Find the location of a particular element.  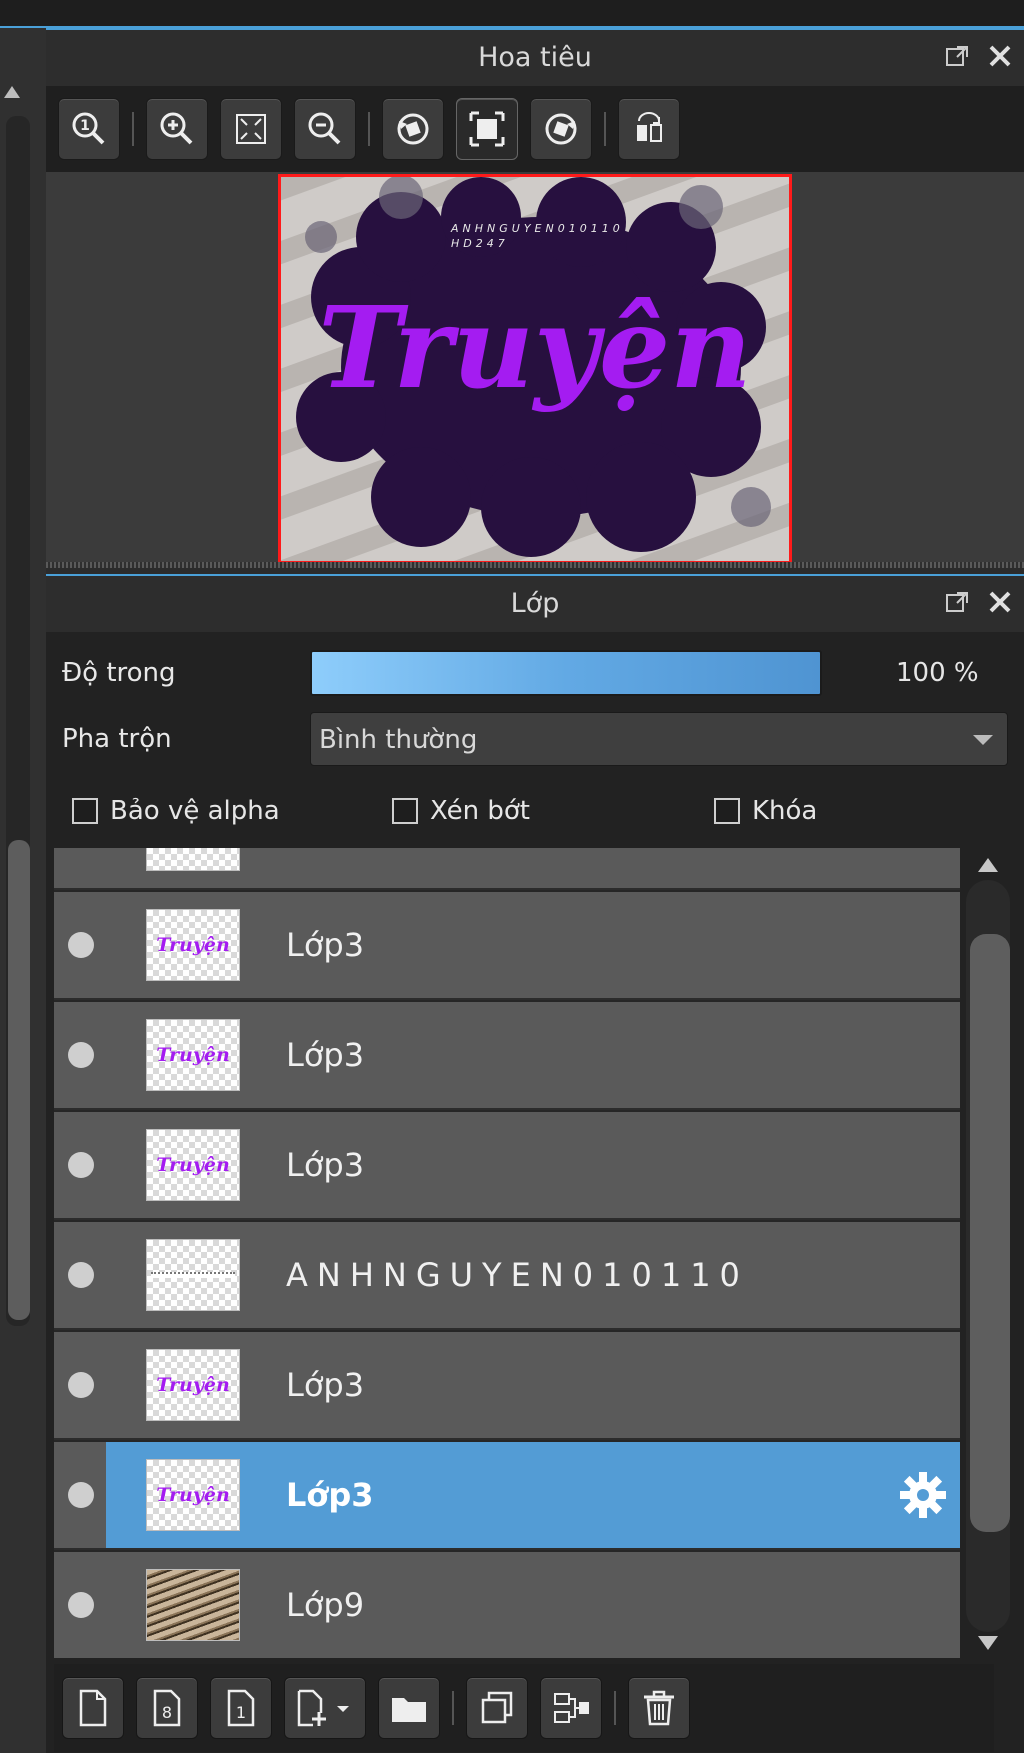

layers-title: Lớp is located at coordinates (535, 603).